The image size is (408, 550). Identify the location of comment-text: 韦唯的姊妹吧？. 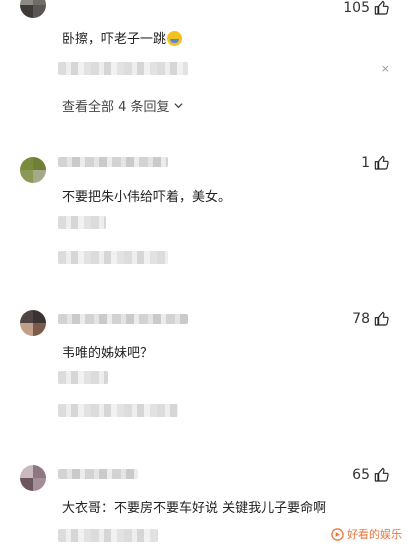
(108, 353).